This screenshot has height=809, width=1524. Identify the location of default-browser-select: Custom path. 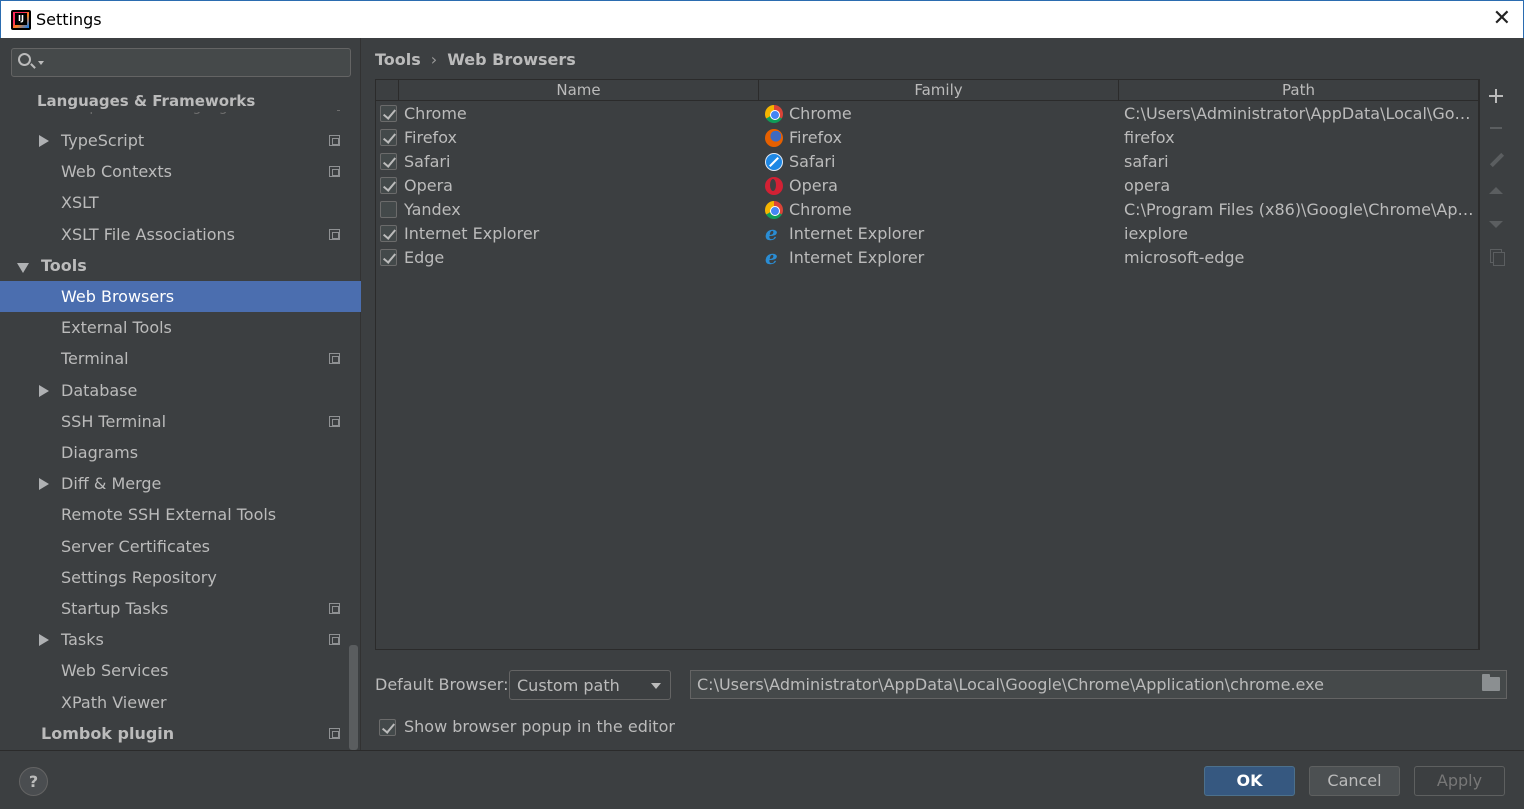
(590, 685).